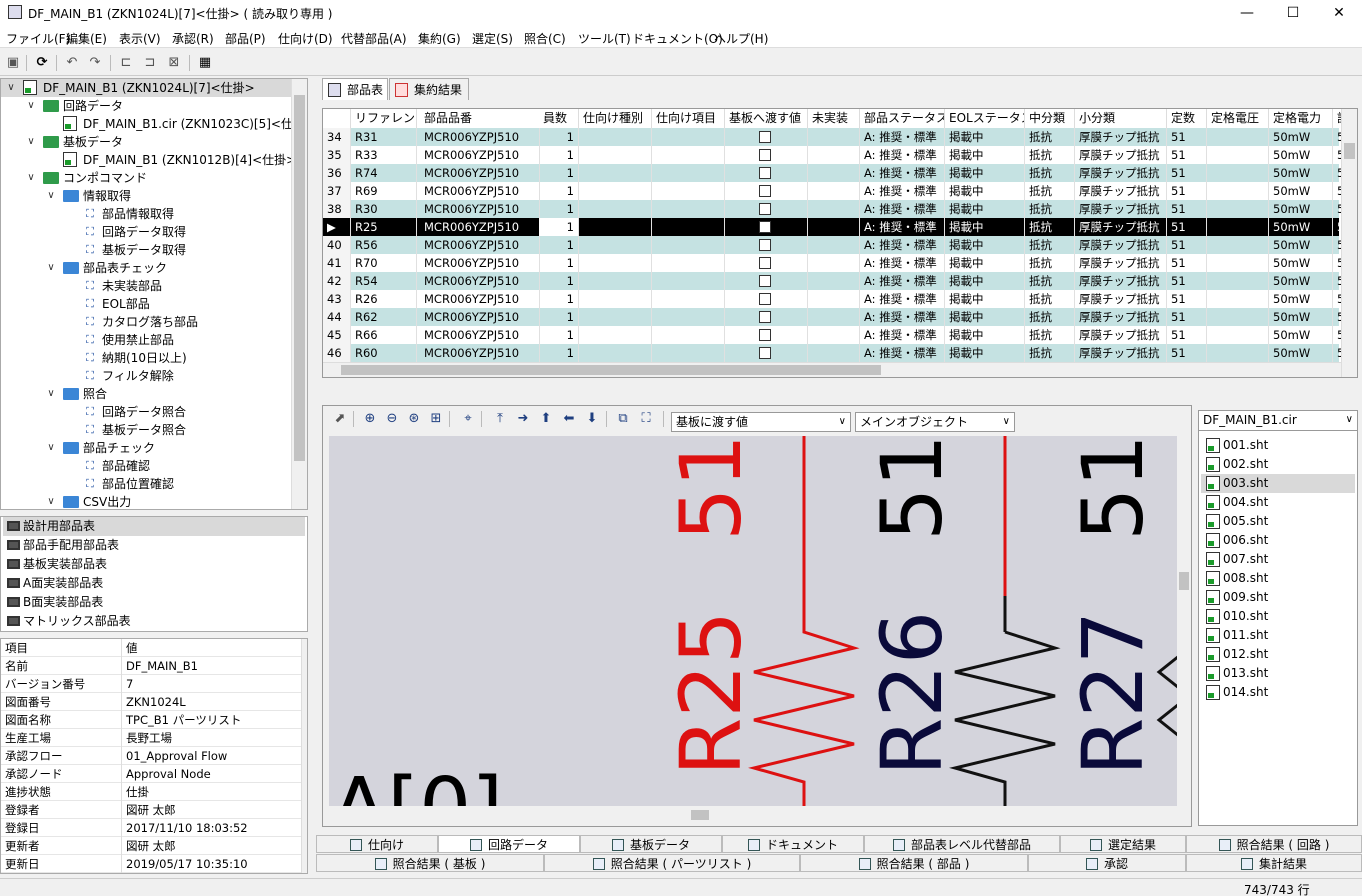  Describe the element at coordinates (72, 63) in the screenshot. I see `undo-icon: ↶` at that location.